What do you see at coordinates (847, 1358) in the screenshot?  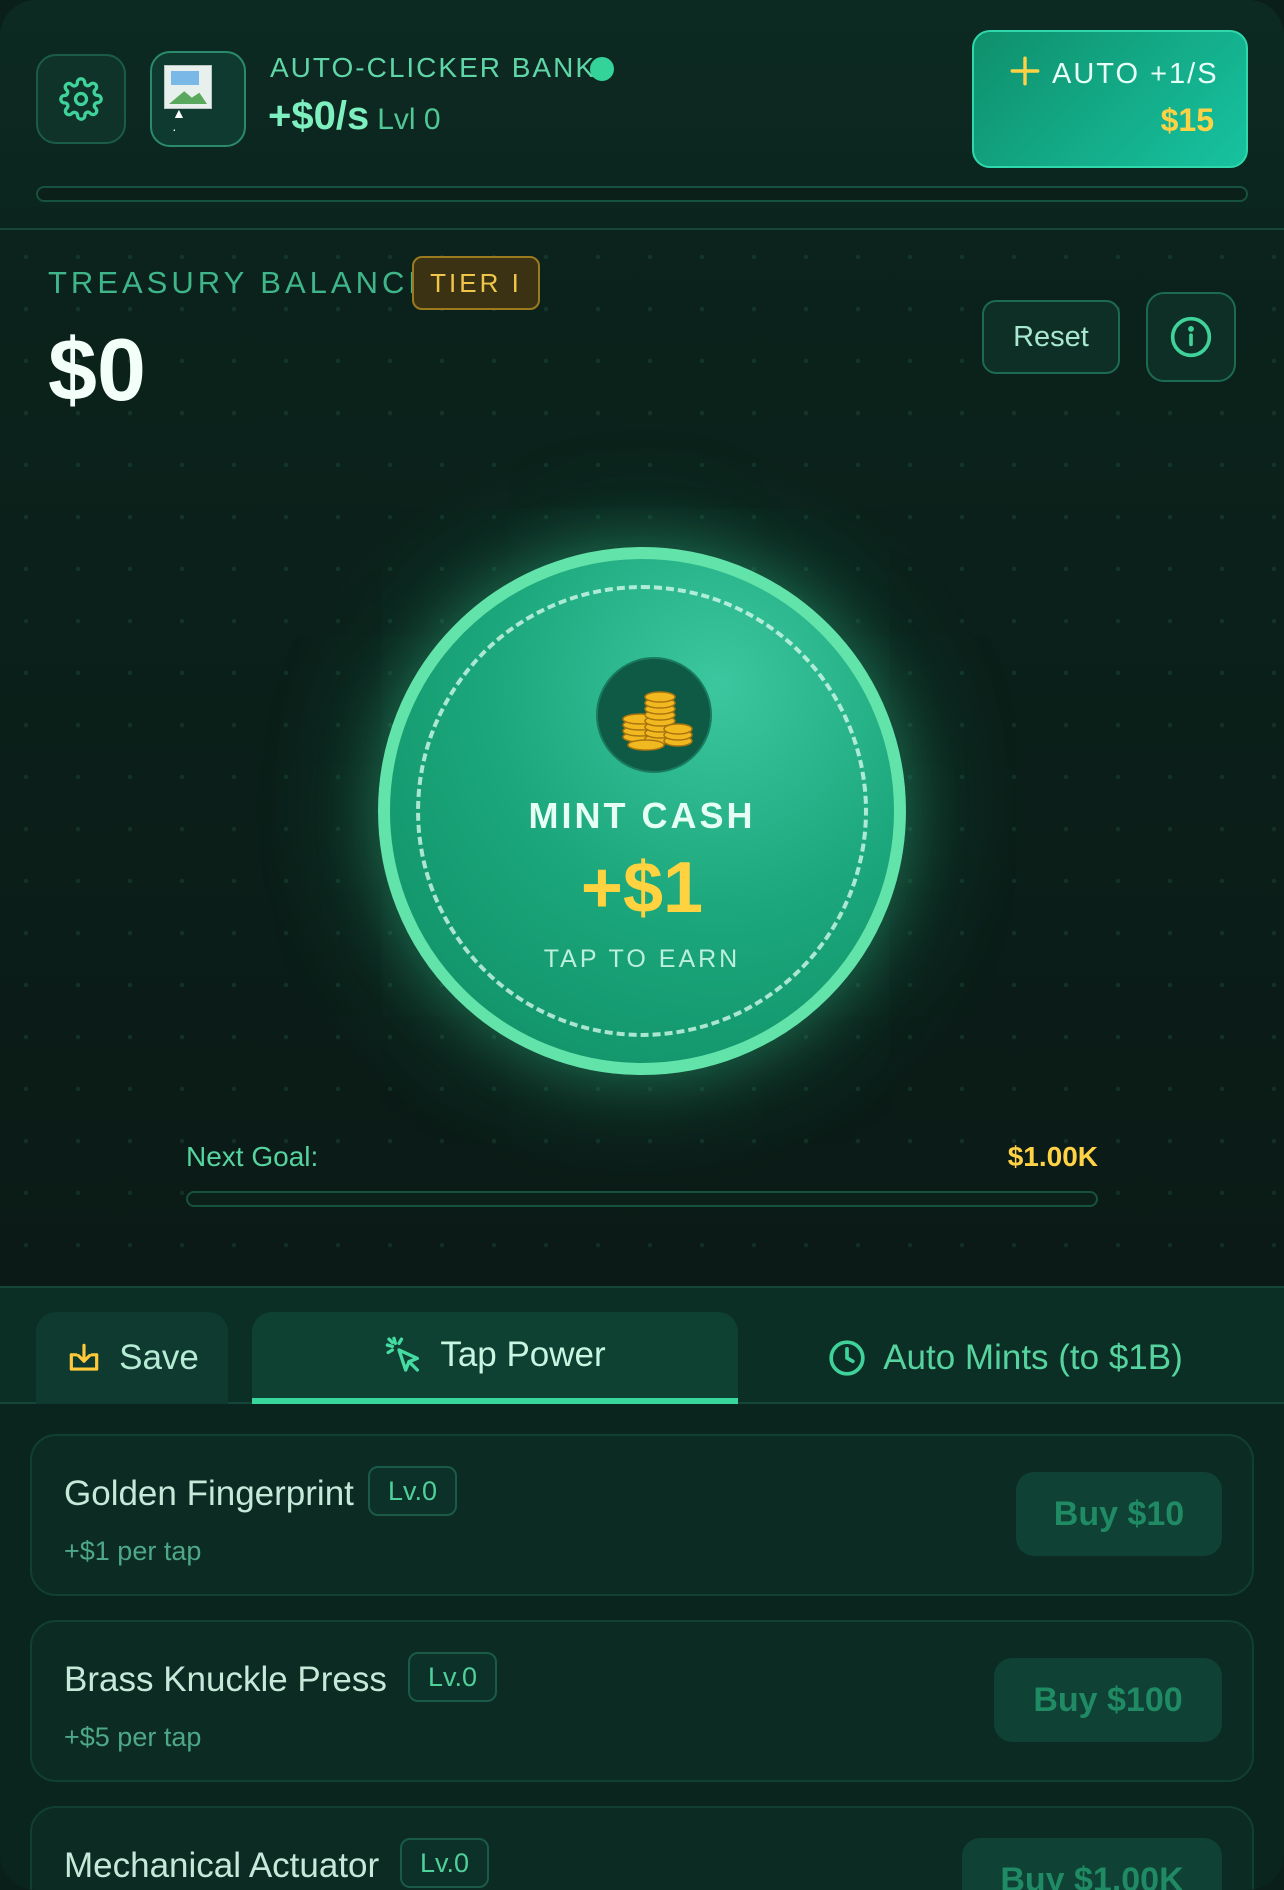 I see `clock-icon` at bounding box center [847, 1358].